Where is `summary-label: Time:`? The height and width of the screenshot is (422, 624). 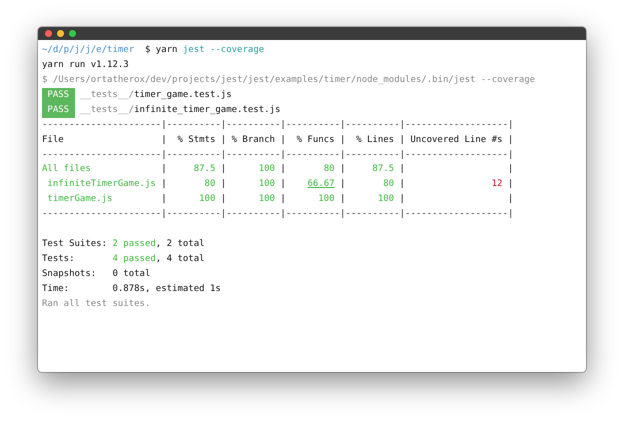 summary-label: Time: is located at coordinates (56, 289).